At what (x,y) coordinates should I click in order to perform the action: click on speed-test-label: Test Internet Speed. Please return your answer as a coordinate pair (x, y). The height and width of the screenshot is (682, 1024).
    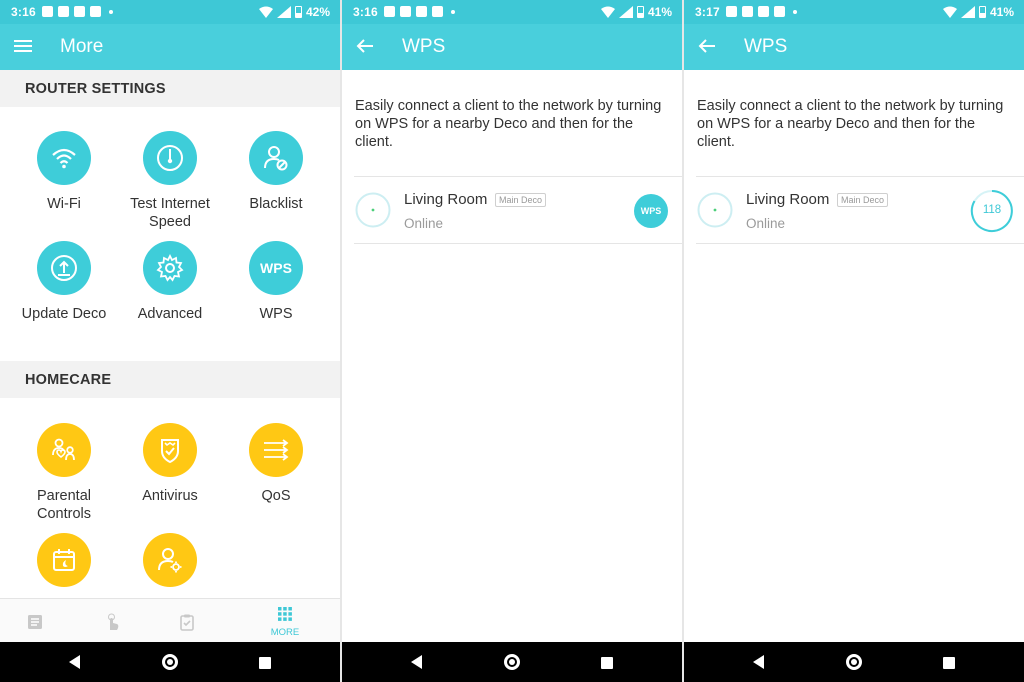
    Looking at the image, I should click on (170, 213).